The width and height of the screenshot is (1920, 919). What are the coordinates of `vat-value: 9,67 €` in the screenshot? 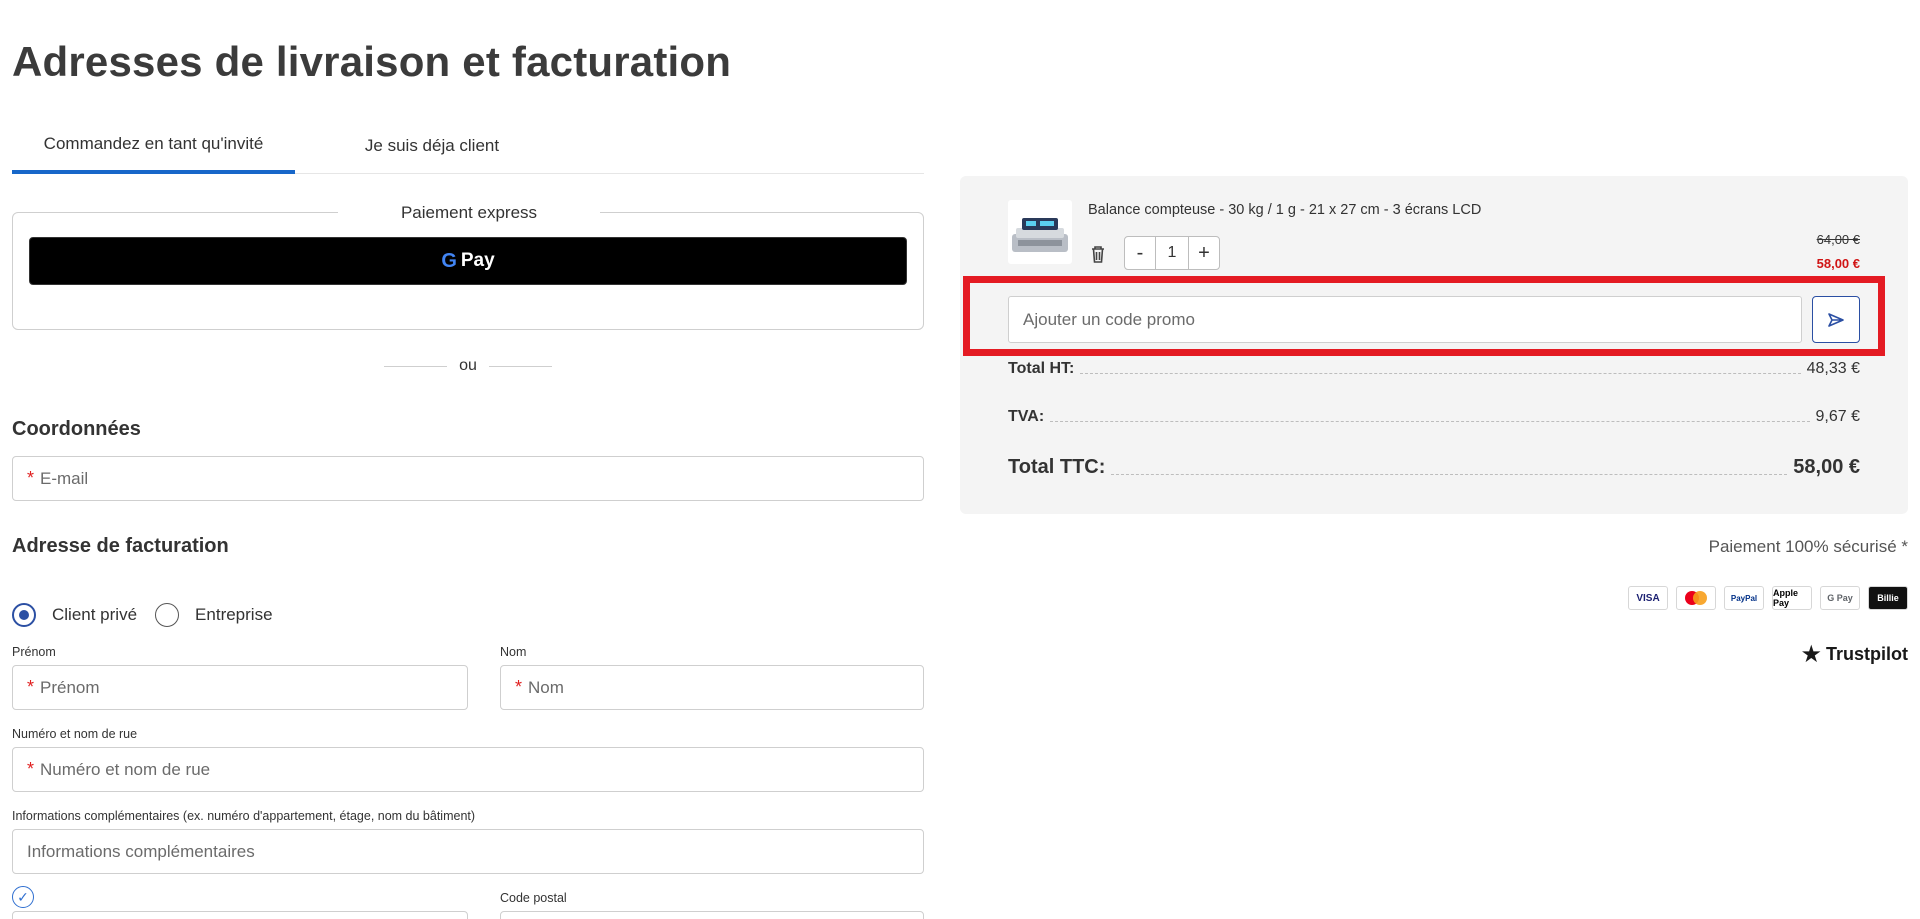 It's located at (1837, 416).